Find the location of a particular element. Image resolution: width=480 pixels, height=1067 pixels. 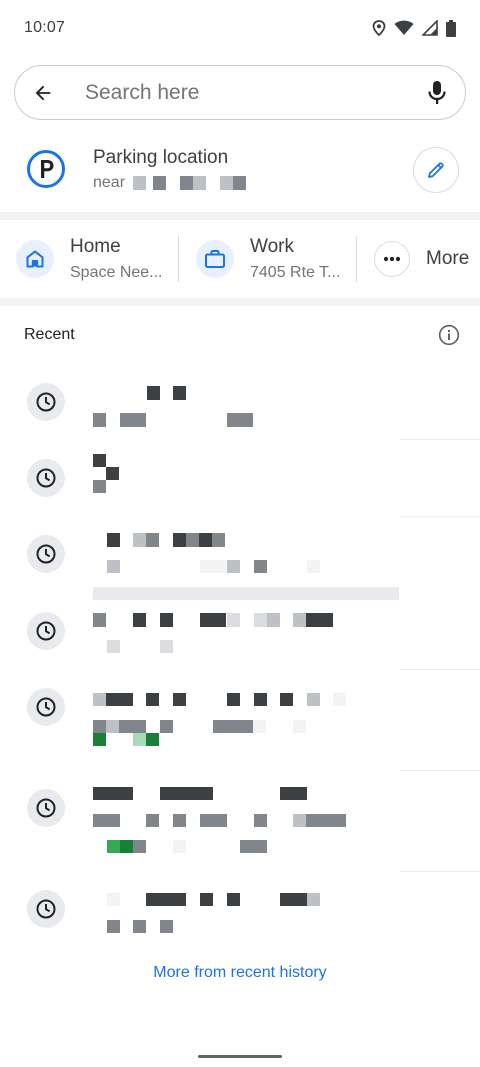

gesture-home-bar is located at coordinates (240, 1056).